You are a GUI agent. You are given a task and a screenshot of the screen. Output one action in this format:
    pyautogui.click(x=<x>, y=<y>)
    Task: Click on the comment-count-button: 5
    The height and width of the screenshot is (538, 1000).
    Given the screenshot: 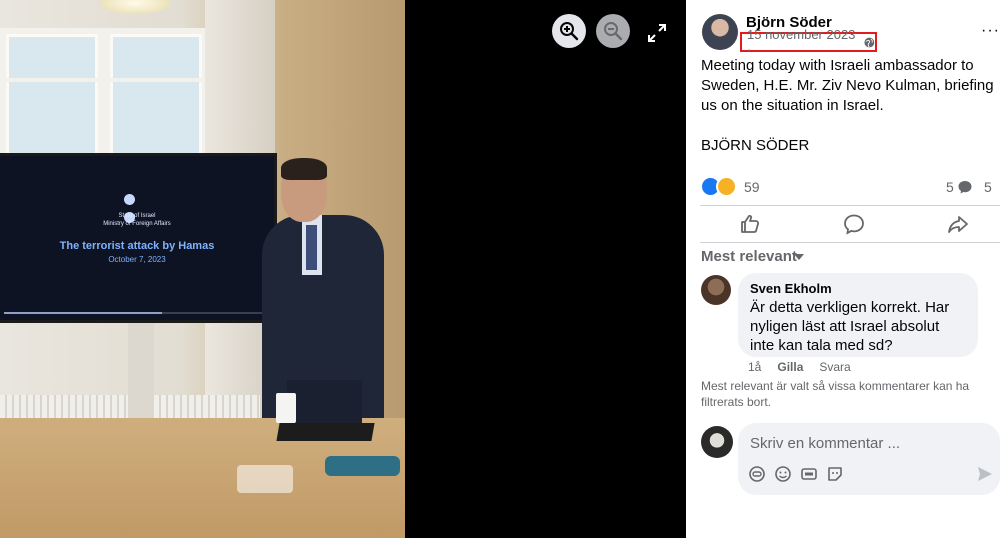 What is the action you would take?
    pyautogui.click(x=959, y=187)
    